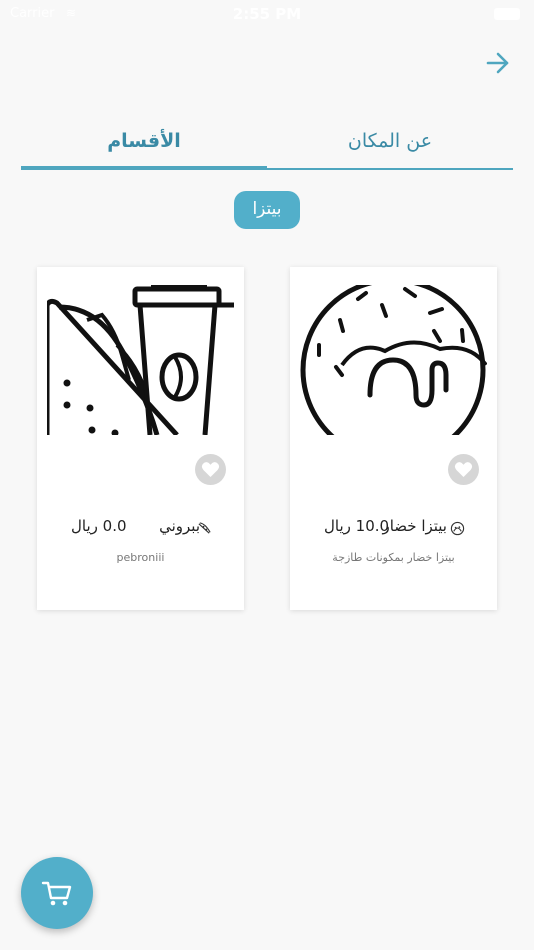 This screenshot has height=950, width=534. I want to click on pepperoni-icon, so click(204, 528).